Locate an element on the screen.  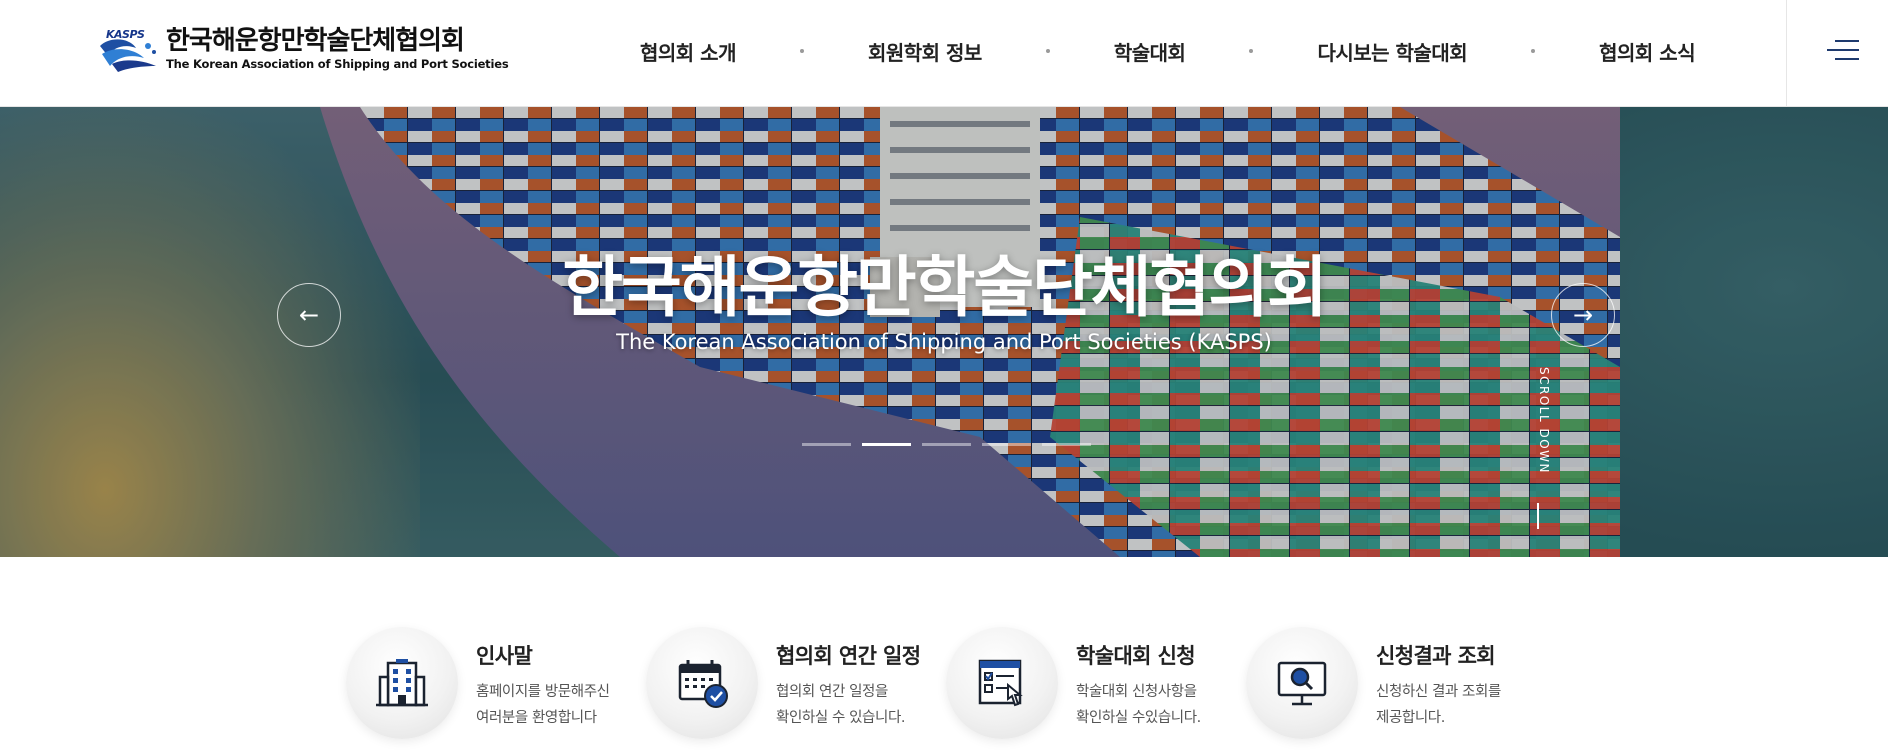
application-form-icon is located at coordinates (1002, 683).